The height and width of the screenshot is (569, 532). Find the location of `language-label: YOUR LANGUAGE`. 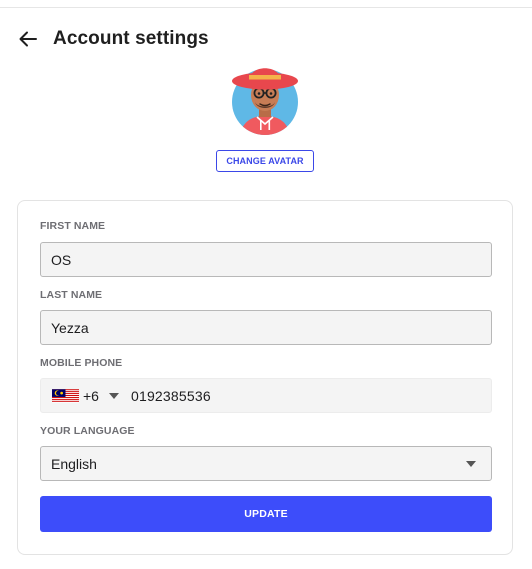

language-label: YOUR LANGUAGE is located at coordinates (87, 431).